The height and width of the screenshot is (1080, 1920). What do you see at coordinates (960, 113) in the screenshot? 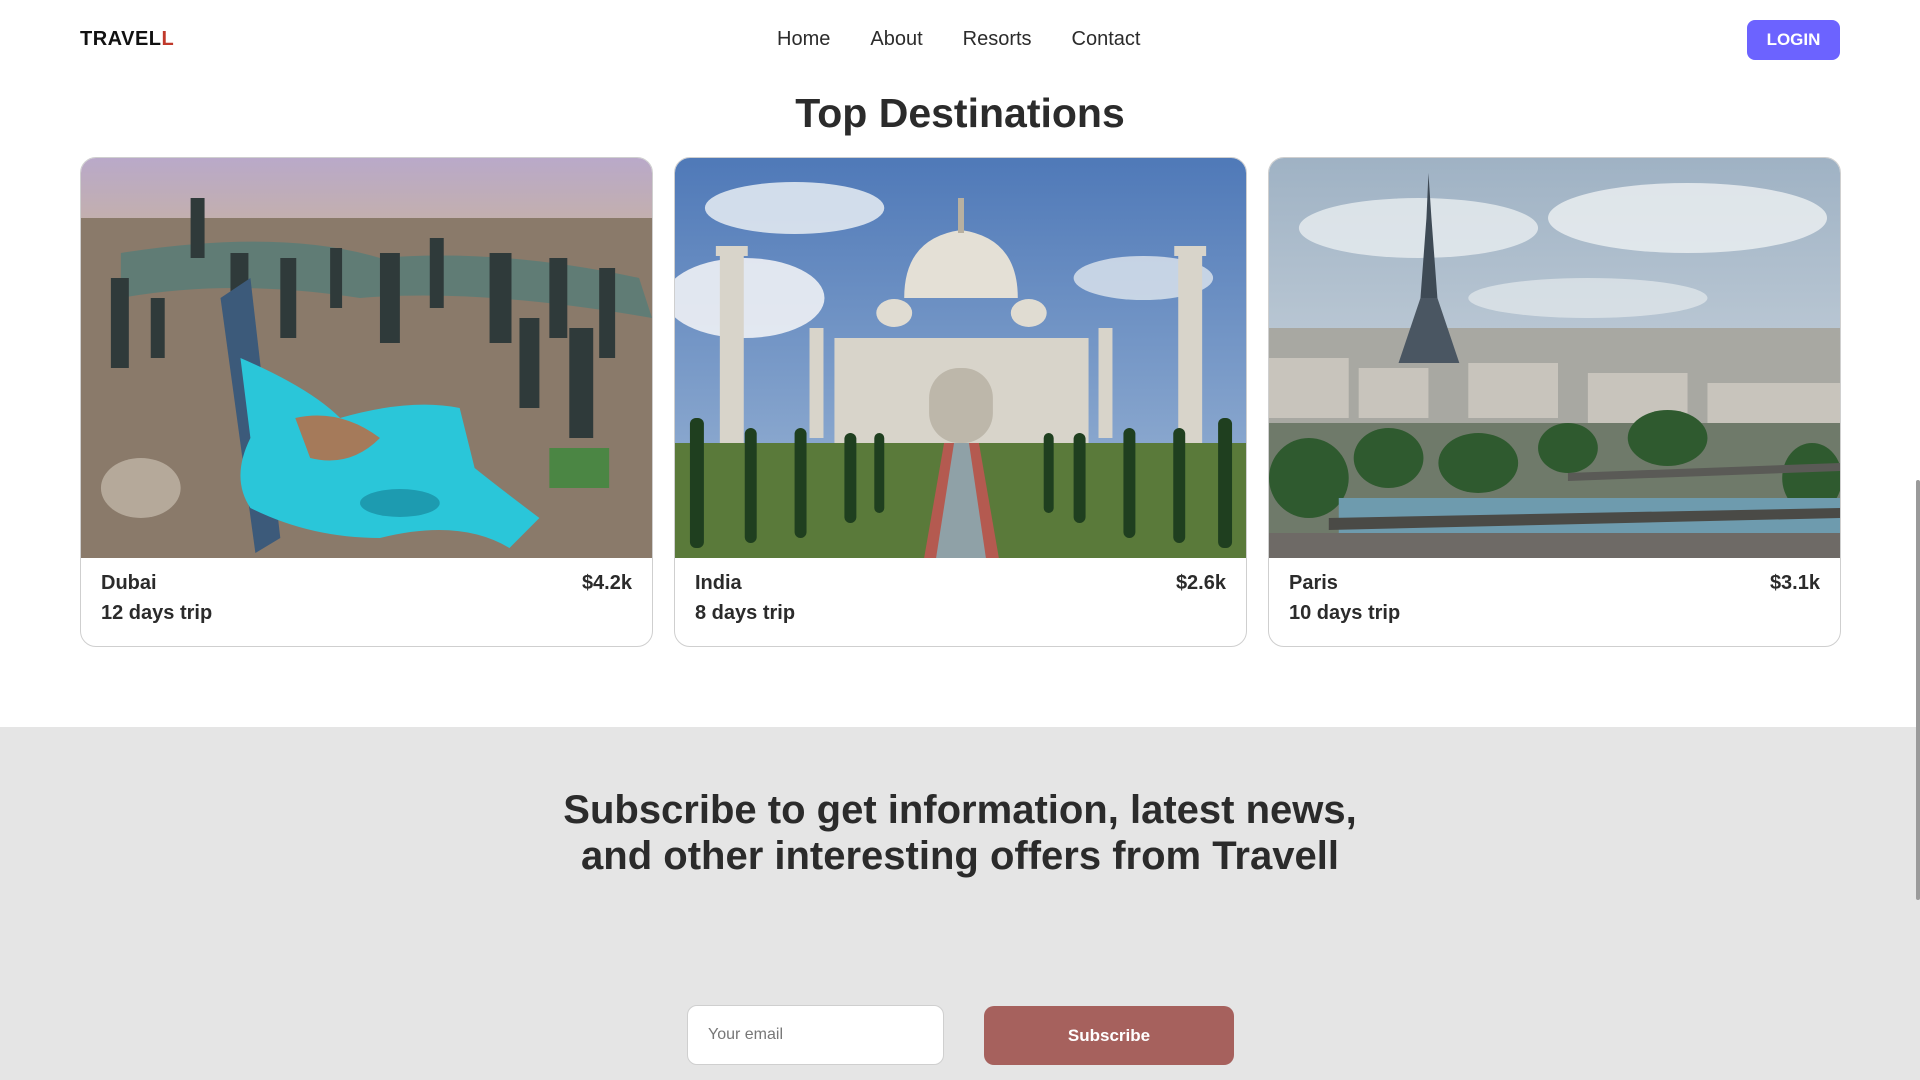
I see `section-title: Top Destinations` at bounding box center [960, 113].